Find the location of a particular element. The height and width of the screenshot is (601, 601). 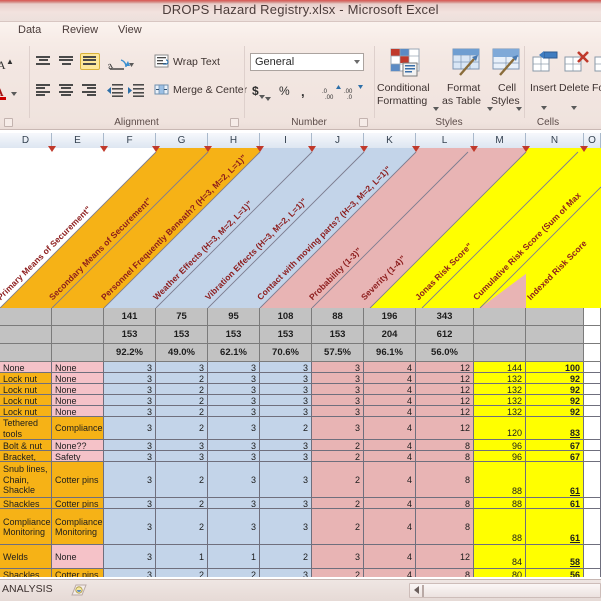

summary-cell-K-3: 96.1% is located at coordinates (390, 353).